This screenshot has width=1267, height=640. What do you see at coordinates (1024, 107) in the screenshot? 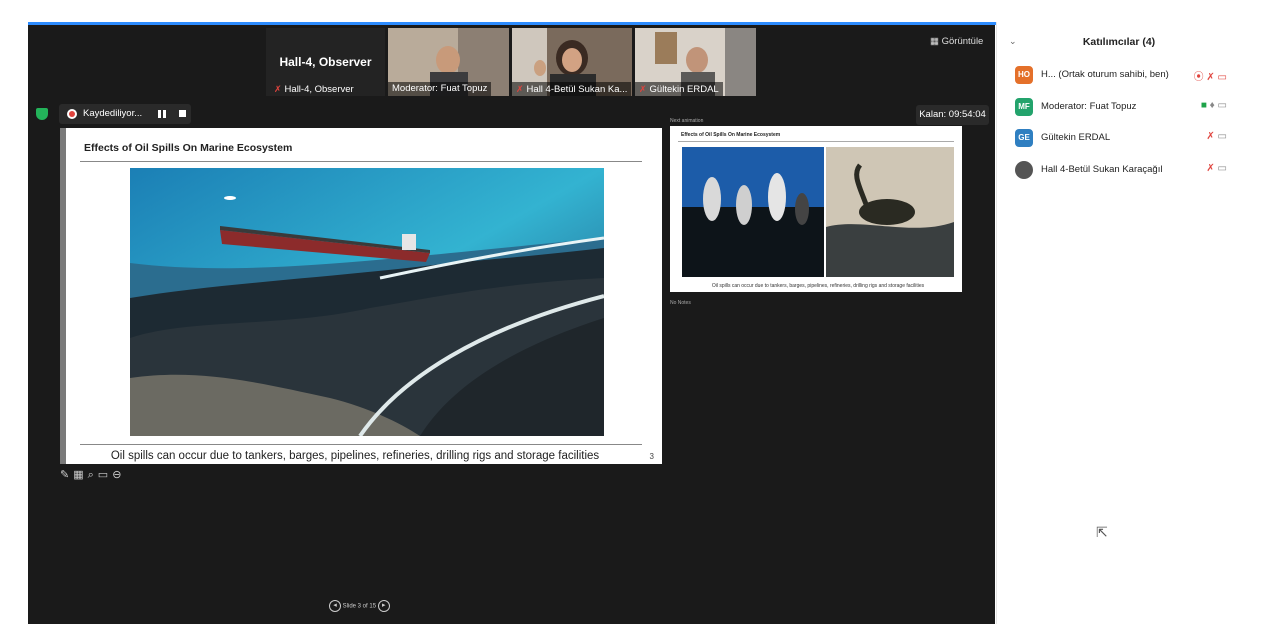
I see `avatar: MF` at bounding box center [1024, 107].